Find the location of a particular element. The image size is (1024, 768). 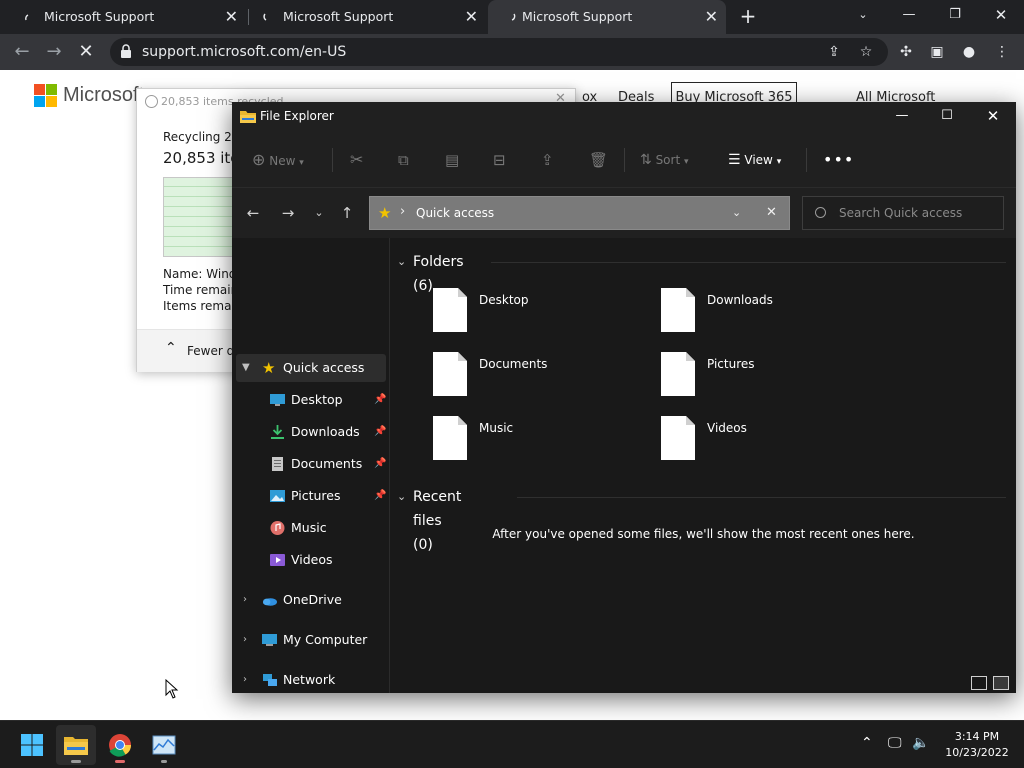

sidebar-item-music: Music is located at coordinates (310, 528).